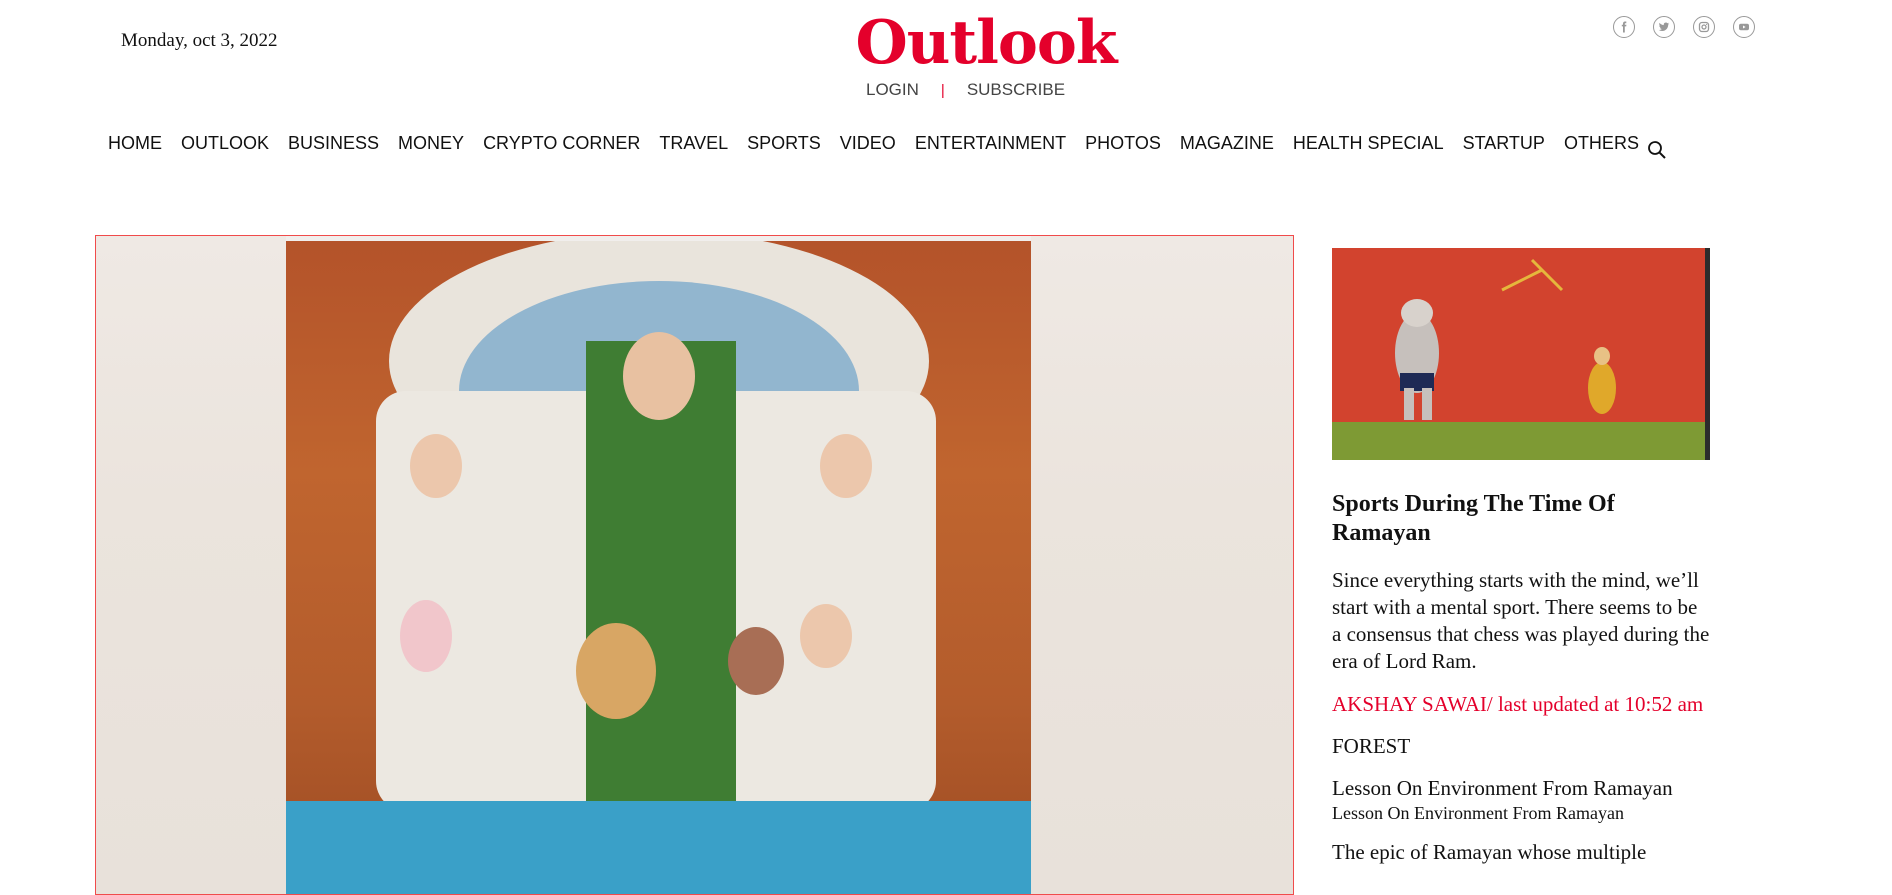 The image size is (1892, 895). Describe the element at coordinates (1504, 143) in the screenshot. I see `nav-item-startup: STARTUP` at that location.